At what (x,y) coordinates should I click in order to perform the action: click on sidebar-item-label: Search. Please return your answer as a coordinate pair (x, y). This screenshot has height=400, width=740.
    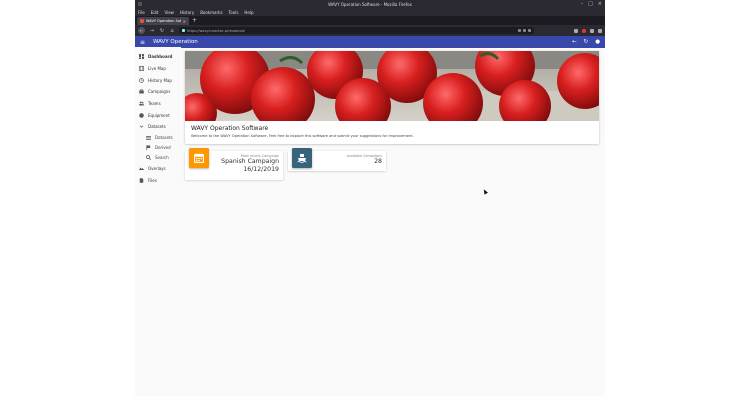
    Looking at the image, I should click on (162, 158).